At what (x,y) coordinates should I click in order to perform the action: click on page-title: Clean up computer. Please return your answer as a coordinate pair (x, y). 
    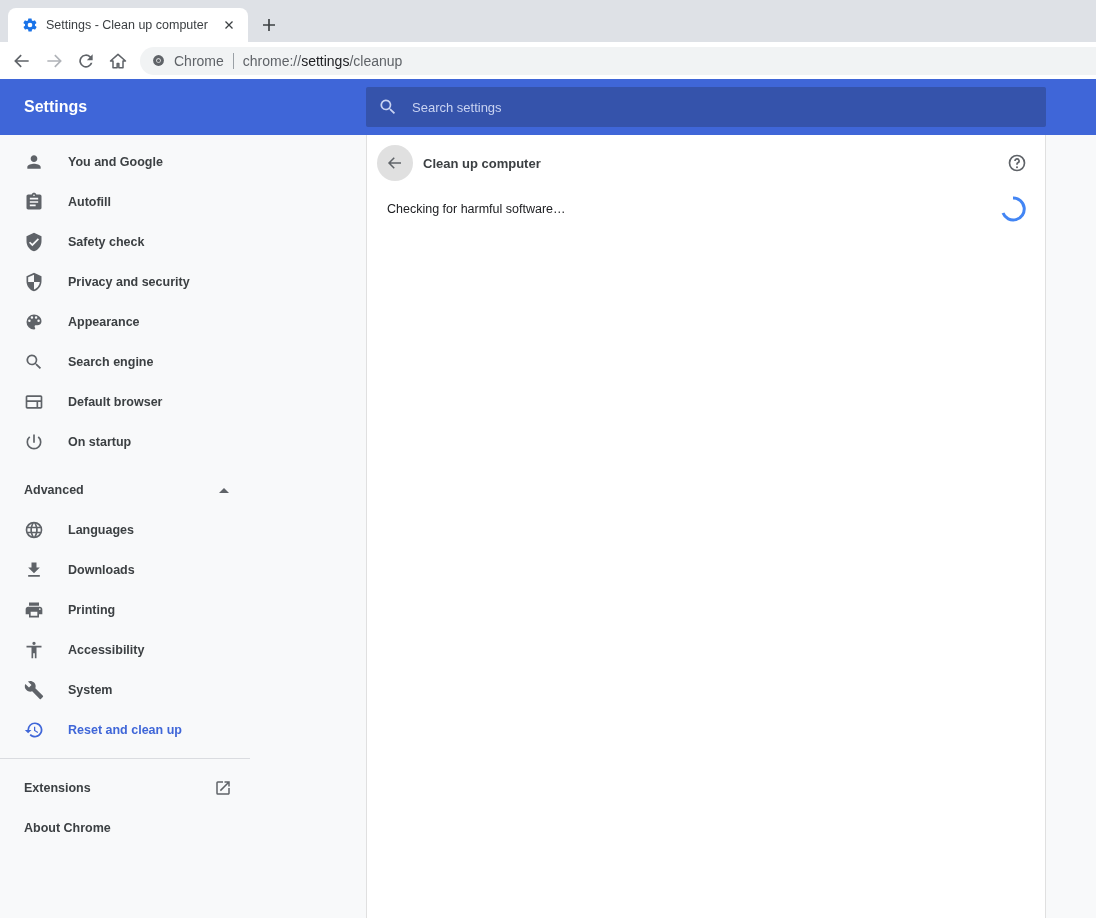
    Looking at the image, I should click on (482, 163).